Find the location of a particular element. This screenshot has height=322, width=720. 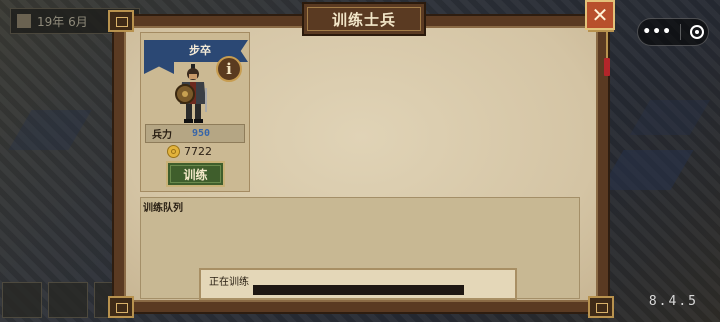

unit-name: 步卒 is located at coordinates (200, 50).